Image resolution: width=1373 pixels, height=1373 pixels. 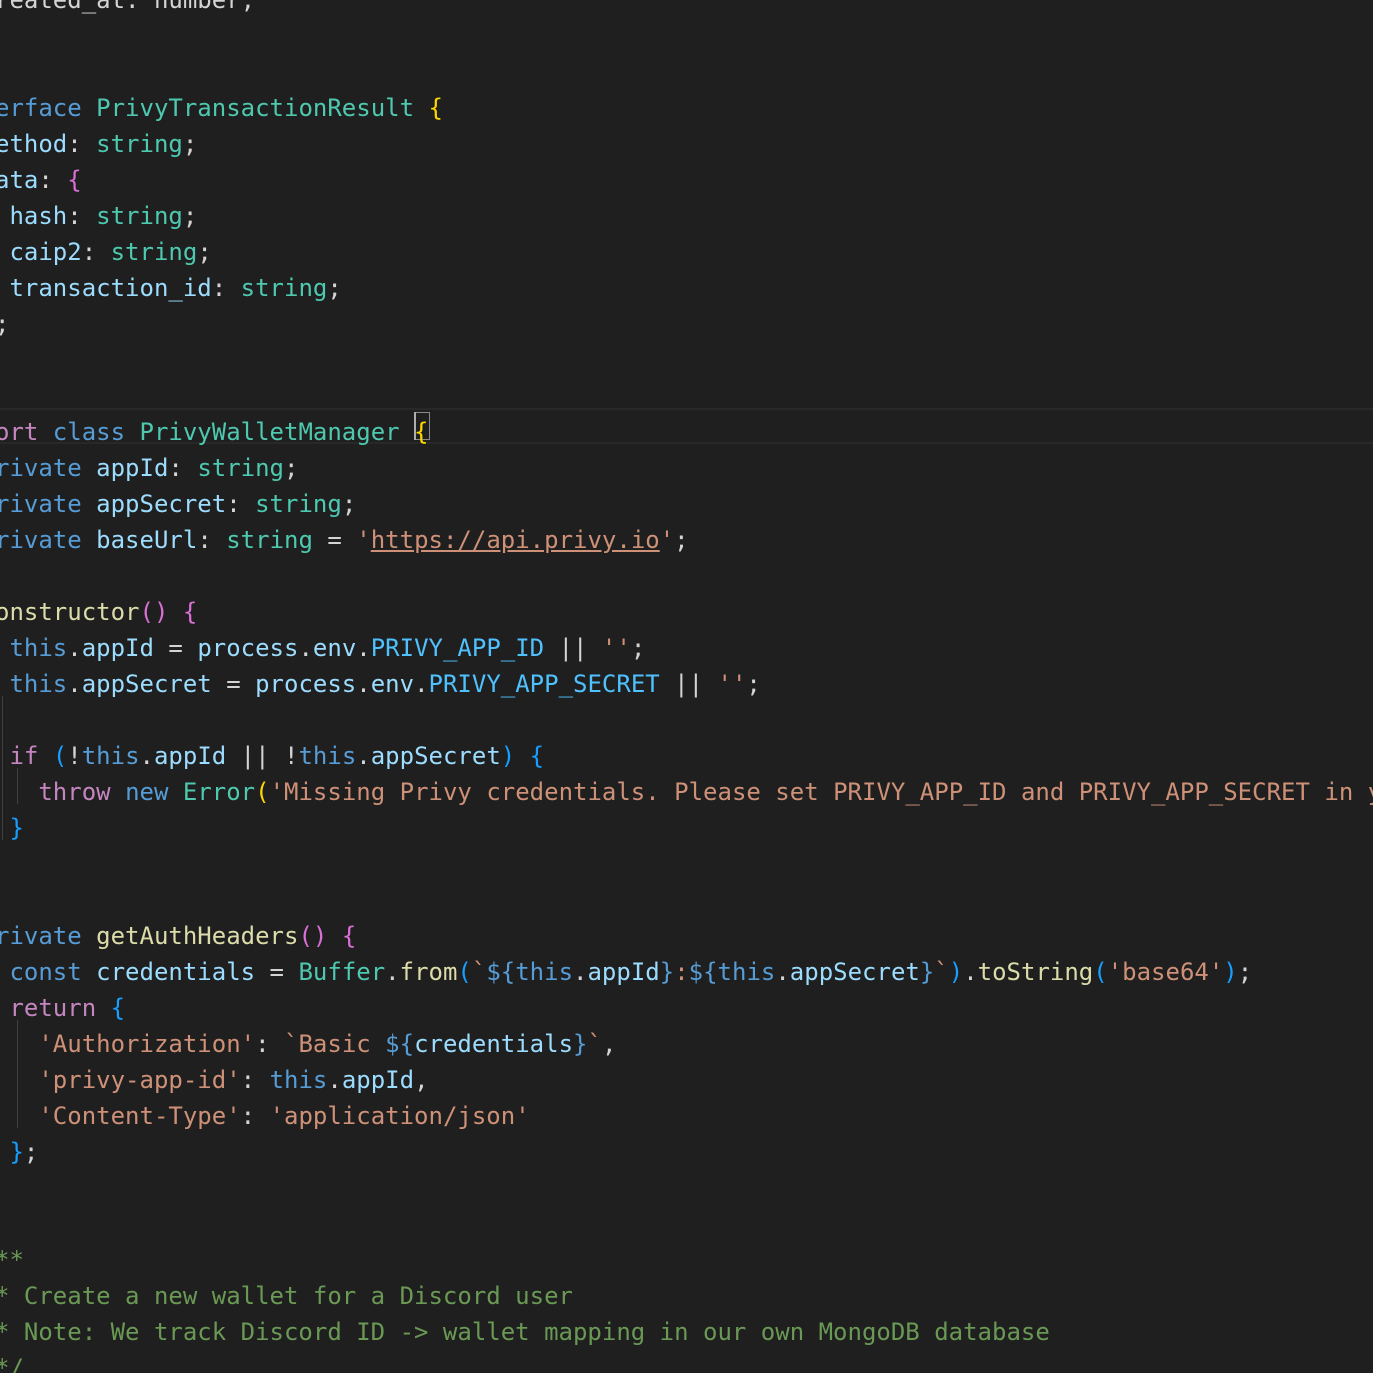 I want to click on code-token: reated_at: number;, so click(x=128, y=7).